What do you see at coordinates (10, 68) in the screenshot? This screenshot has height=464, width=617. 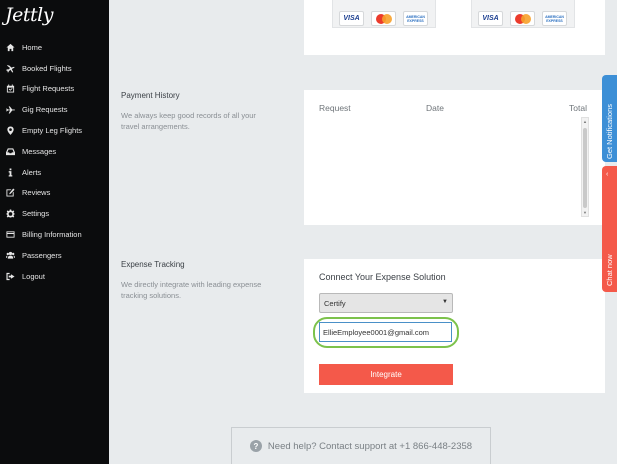 I see `plane-icon` at bounding box center [10, 68].